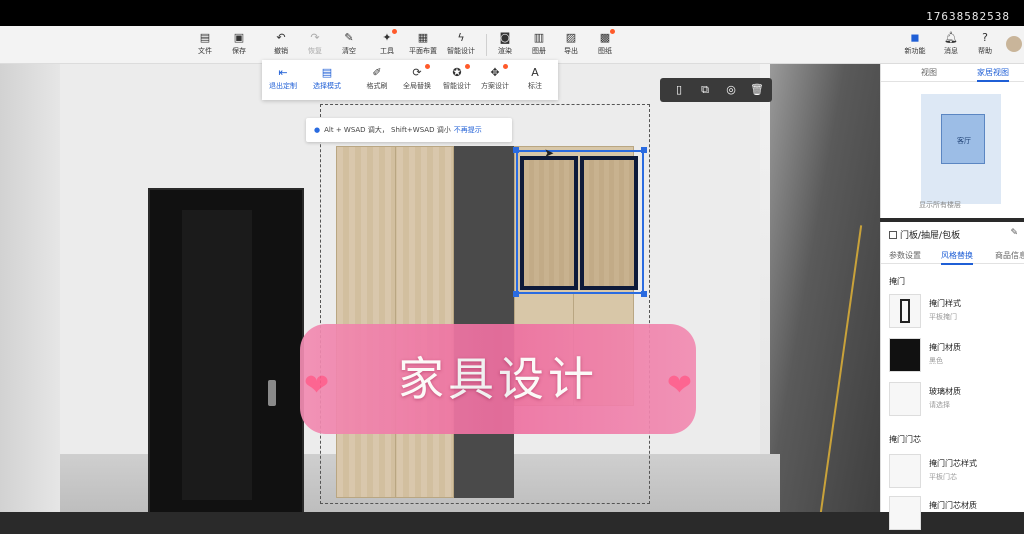 The width and height of the screenshot is (1024, 534). I want to click on smart-design-sub-button: ✪ 智能设计, so click(457, 77).